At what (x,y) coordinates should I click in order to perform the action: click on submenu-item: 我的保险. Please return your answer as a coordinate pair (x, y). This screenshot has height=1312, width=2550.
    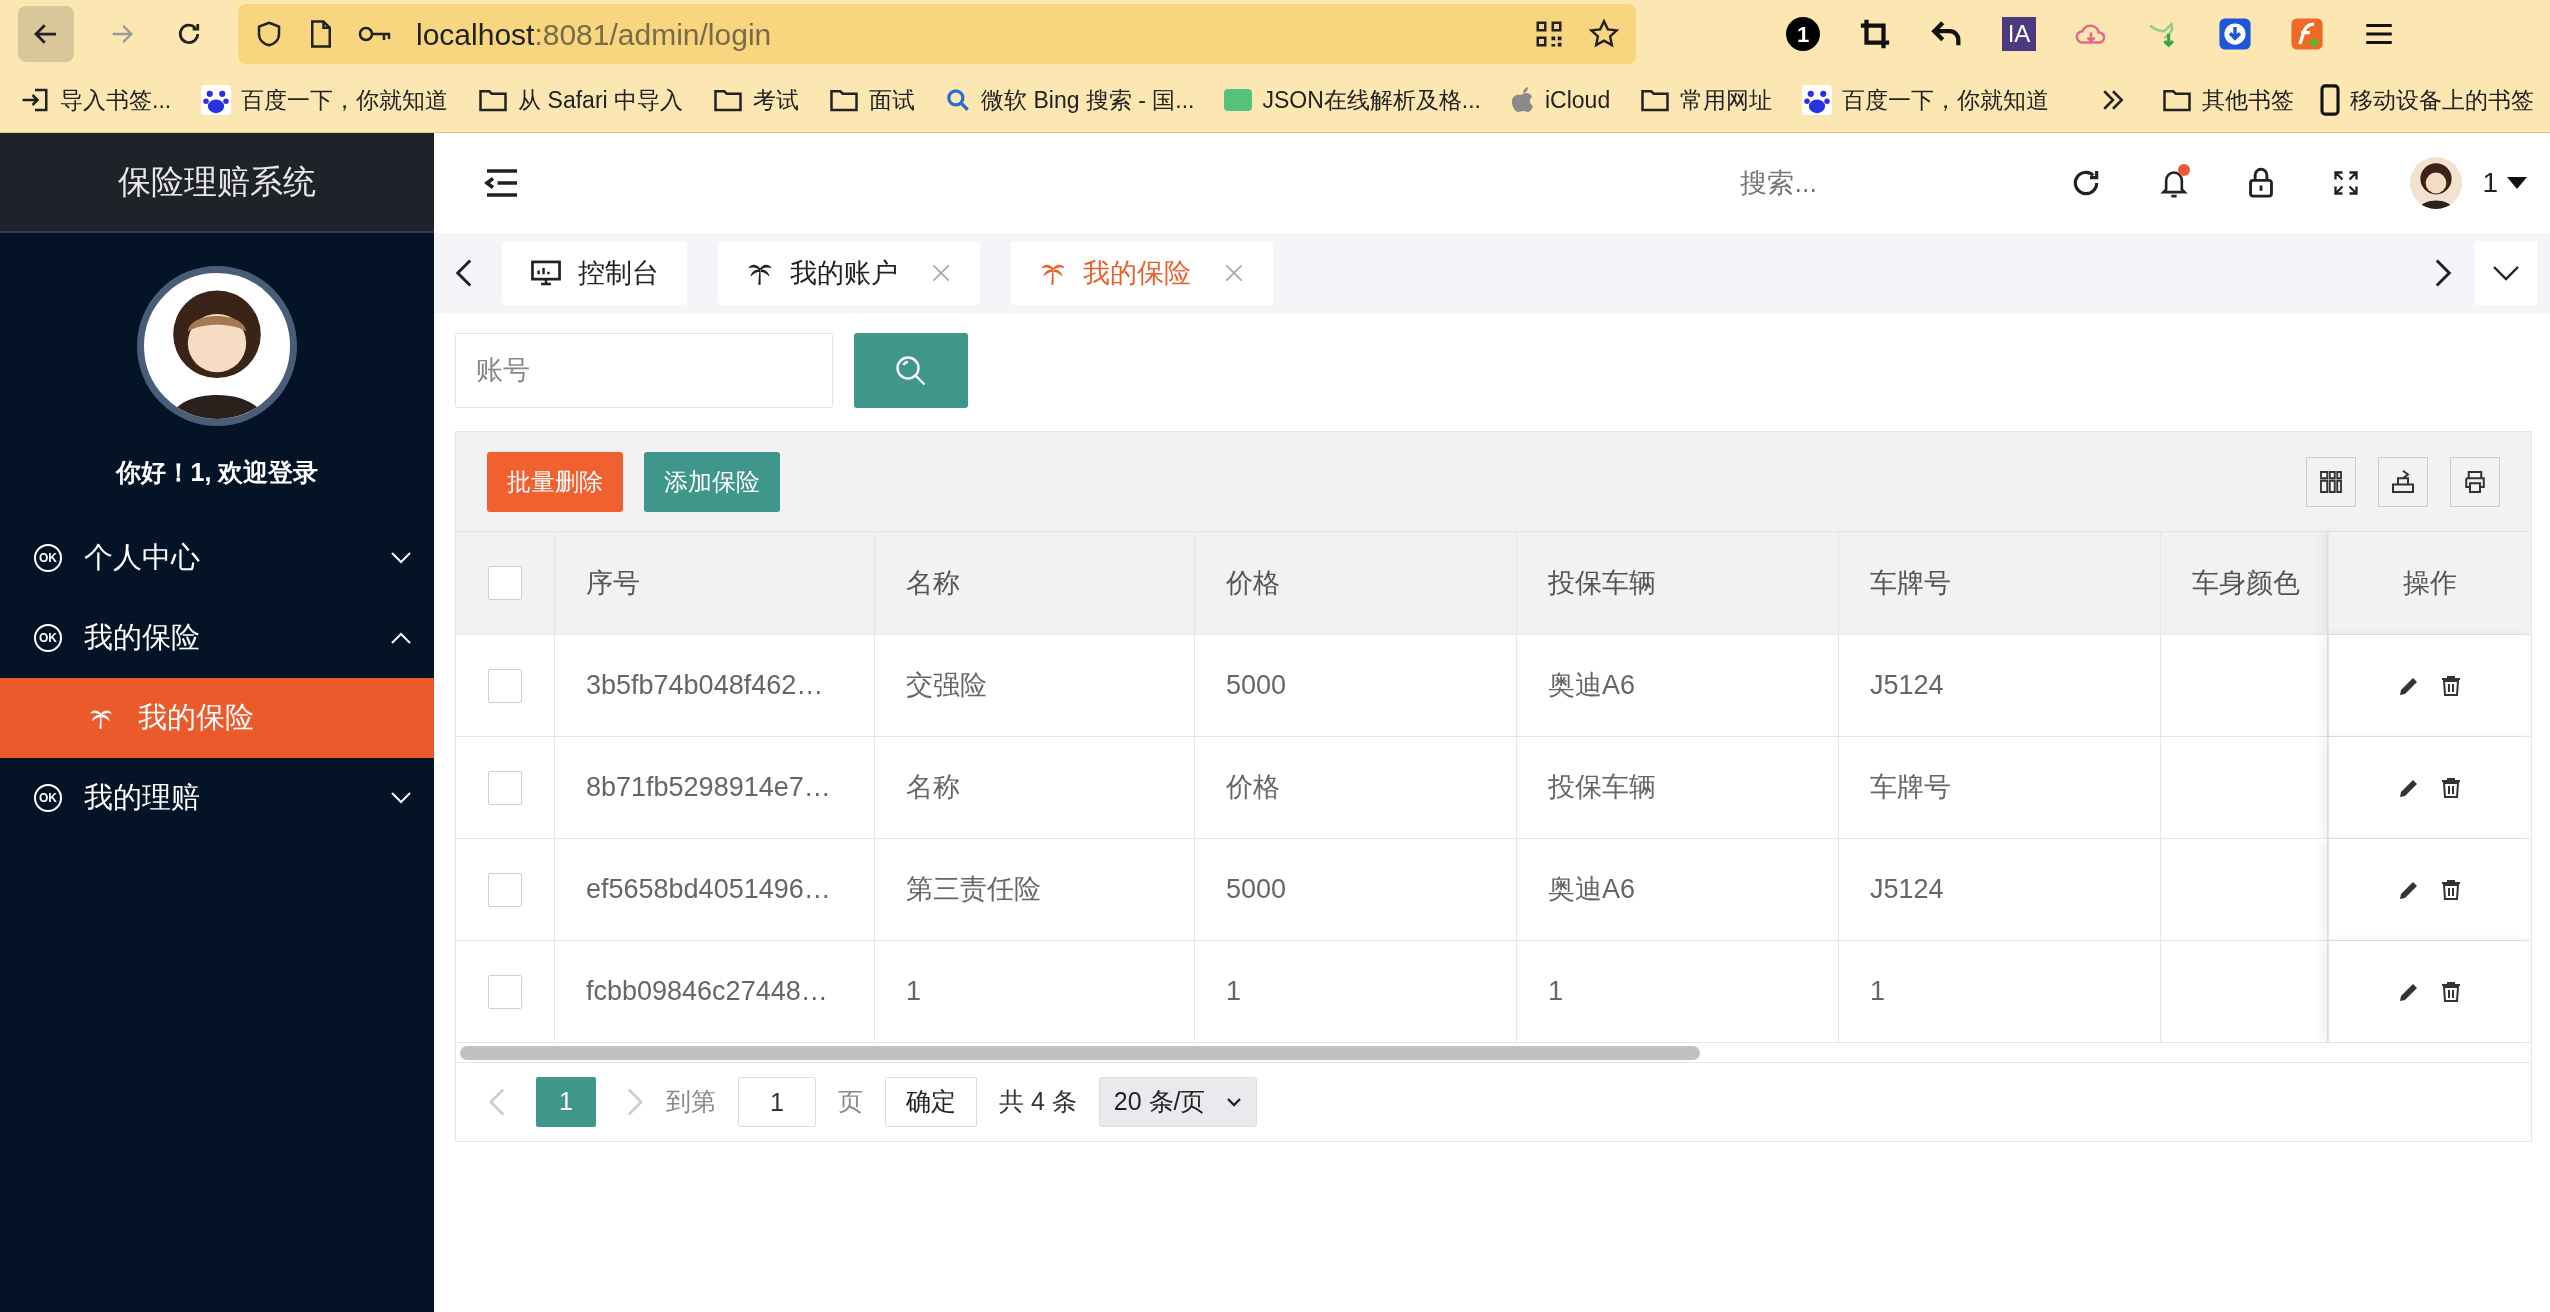
    Looking at the image, I should click on (217, 717).